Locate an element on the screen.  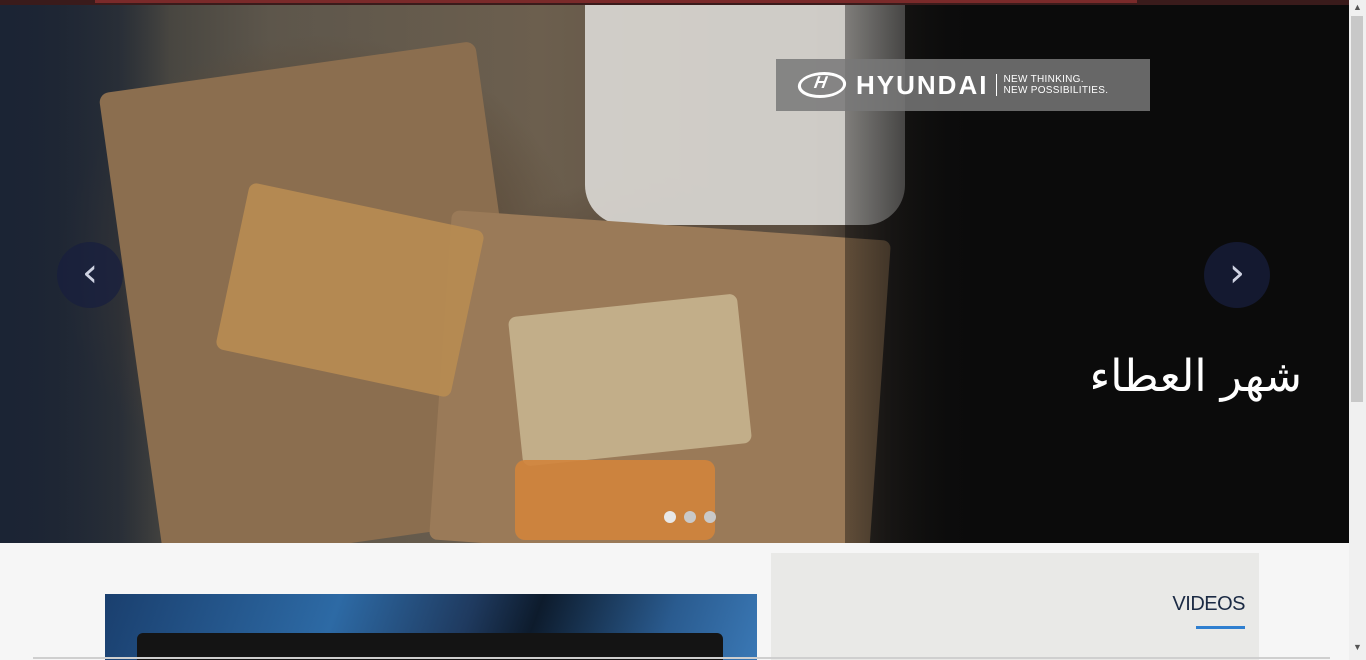
brand-name: HYUNDAI is located at coordinates (922, 84).